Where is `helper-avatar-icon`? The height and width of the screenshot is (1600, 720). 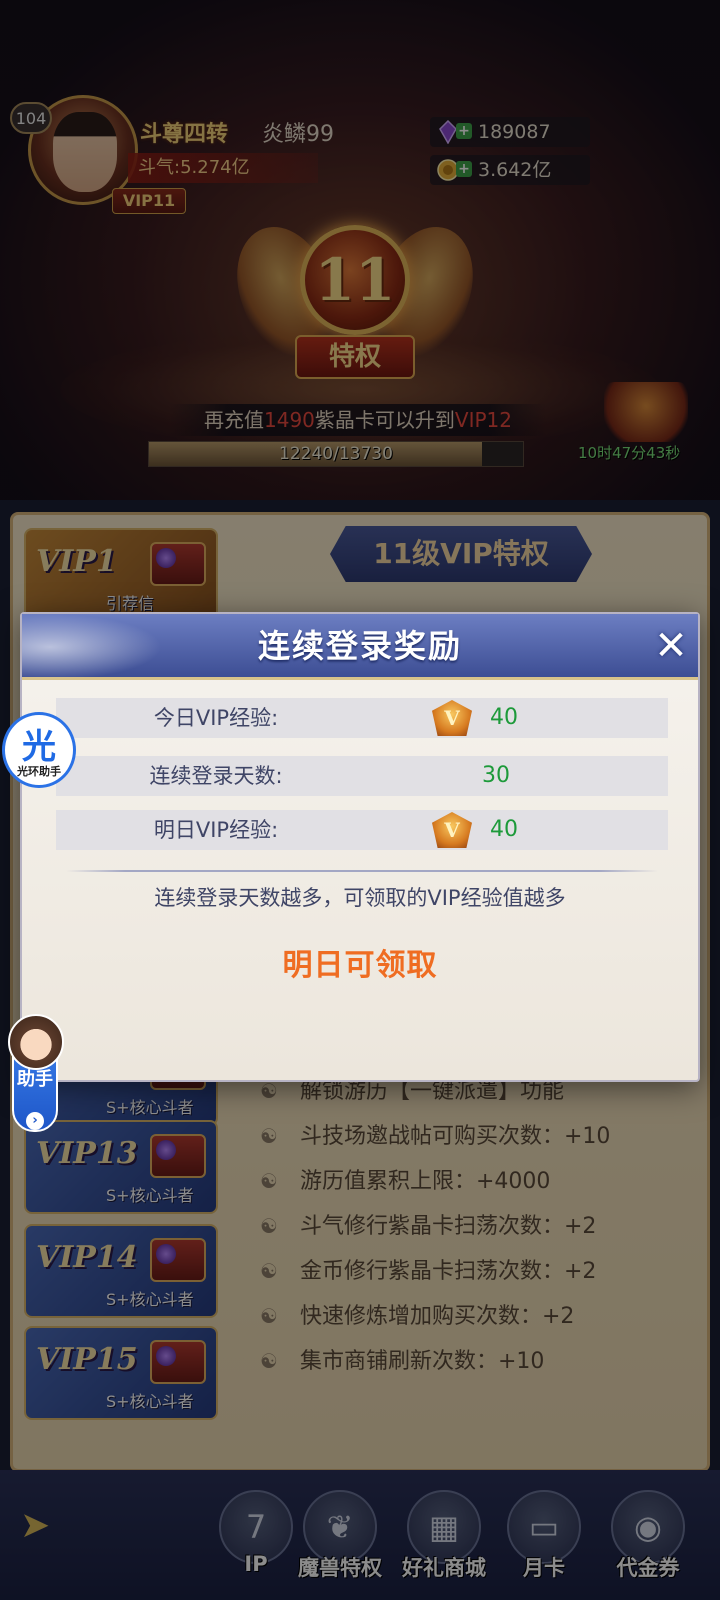
helper-avatar-icon is located at coordinates (36, 1042).